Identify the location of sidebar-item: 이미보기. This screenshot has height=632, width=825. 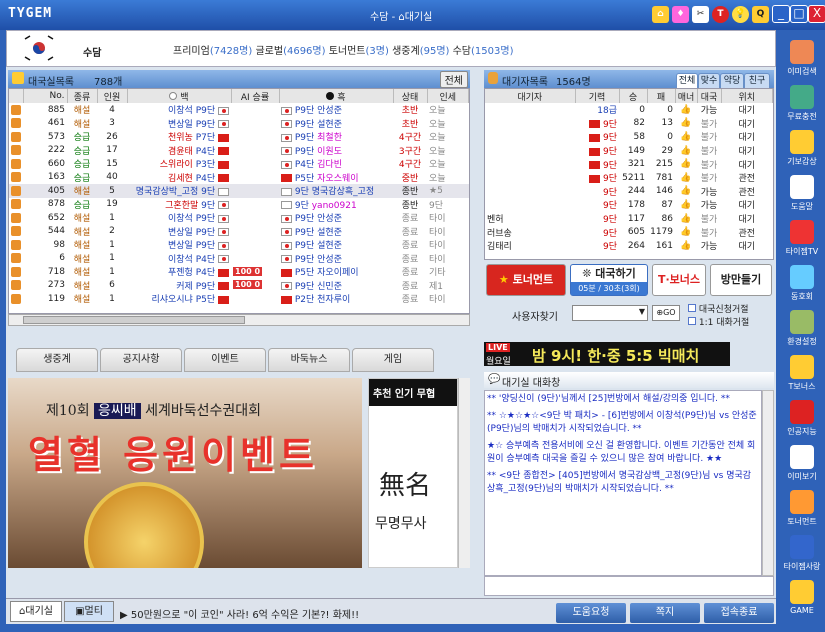
(802, 467).